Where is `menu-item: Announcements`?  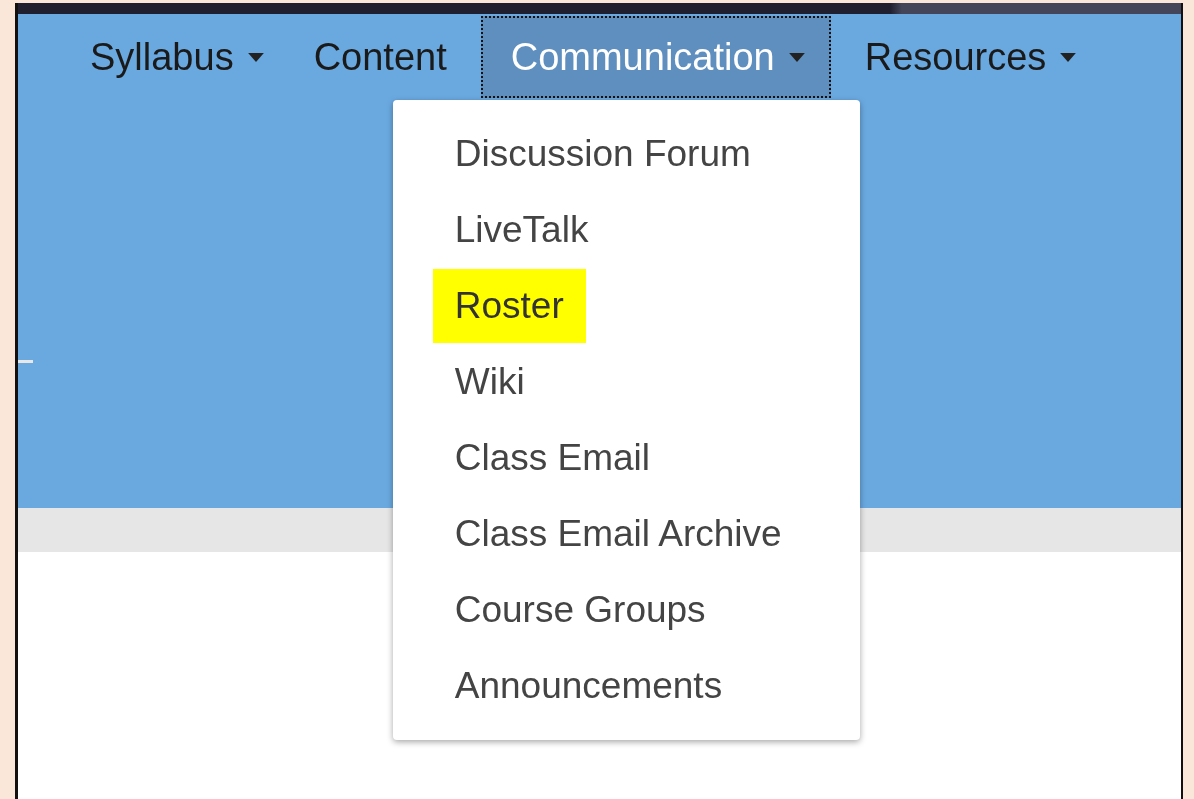
menu-item: Announcements is located at coordinates (588, 686).